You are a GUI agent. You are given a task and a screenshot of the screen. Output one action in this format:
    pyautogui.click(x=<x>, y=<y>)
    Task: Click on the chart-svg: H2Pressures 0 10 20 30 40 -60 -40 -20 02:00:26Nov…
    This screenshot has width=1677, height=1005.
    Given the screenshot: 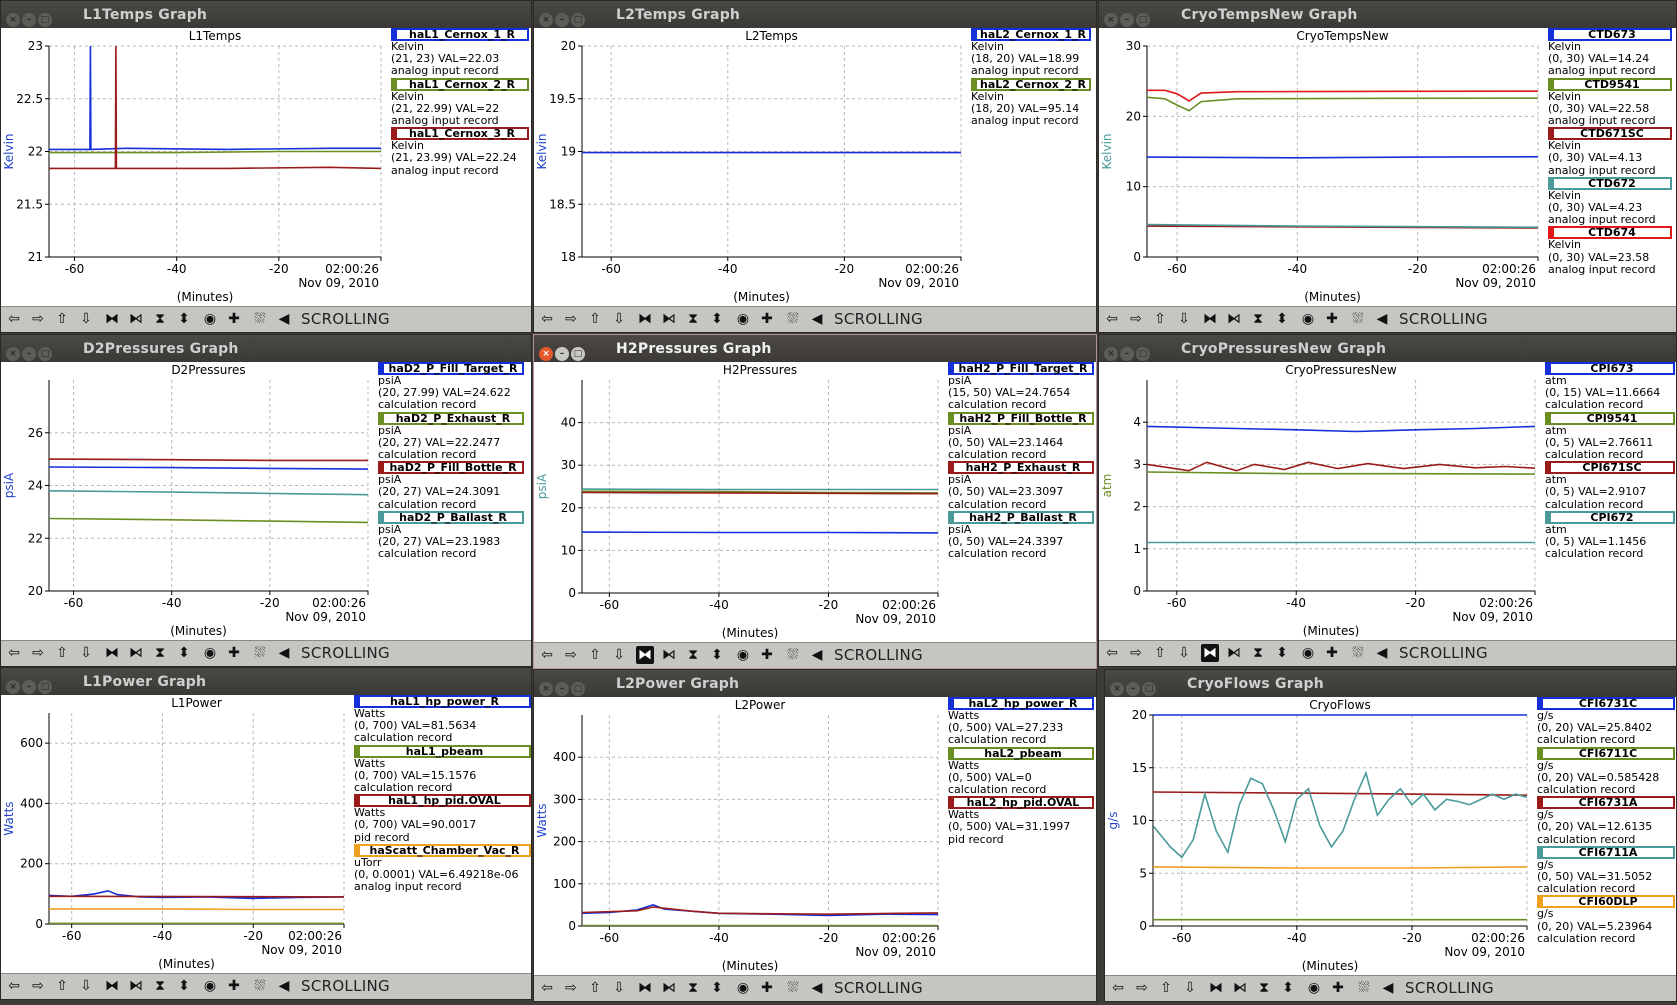 What is the action you would take?
    pyautogui.click(x=741, y=502)
    